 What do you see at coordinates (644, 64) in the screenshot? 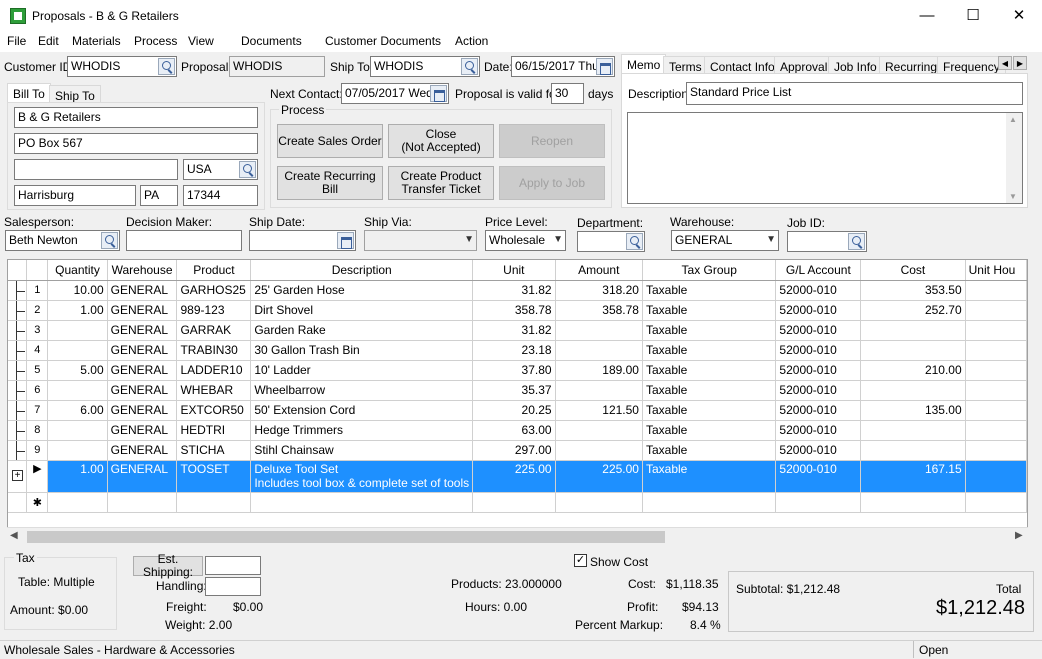
I see `tab-memo: Memo` at bounding box center [644, 64].